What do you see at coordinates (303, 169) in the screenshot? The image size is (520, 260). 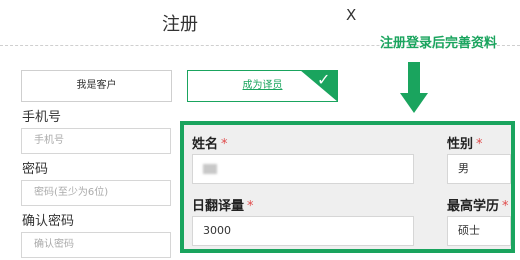 I see `name-input` at bounding box center [303, 169].